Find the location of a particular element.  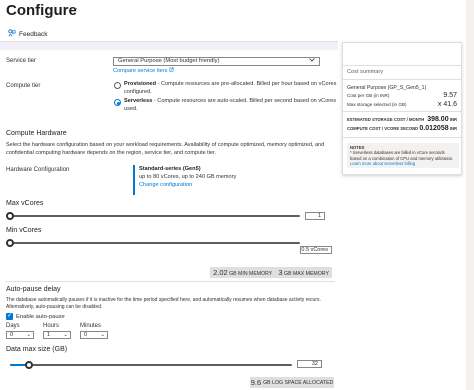

hardware-config-detail: up to 80 vCores, up to 240 GB memory is located at coordinates (188, 177).